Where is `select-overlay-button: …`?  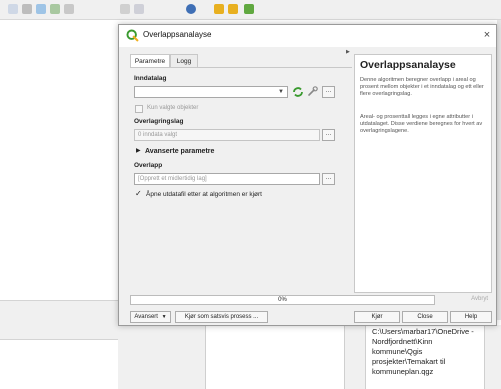 select-overlay-button: … is located at coordinates (328, 135).